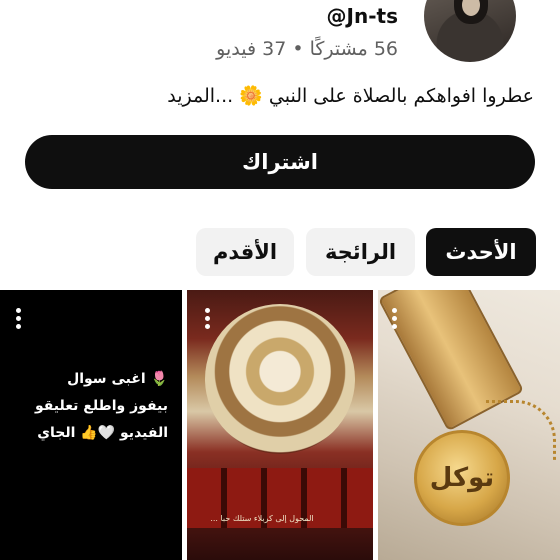 Image resolution: width=560 pixels, height=560 pixels. I want to click on short-overlay-text: توكل, so click(462, 478).